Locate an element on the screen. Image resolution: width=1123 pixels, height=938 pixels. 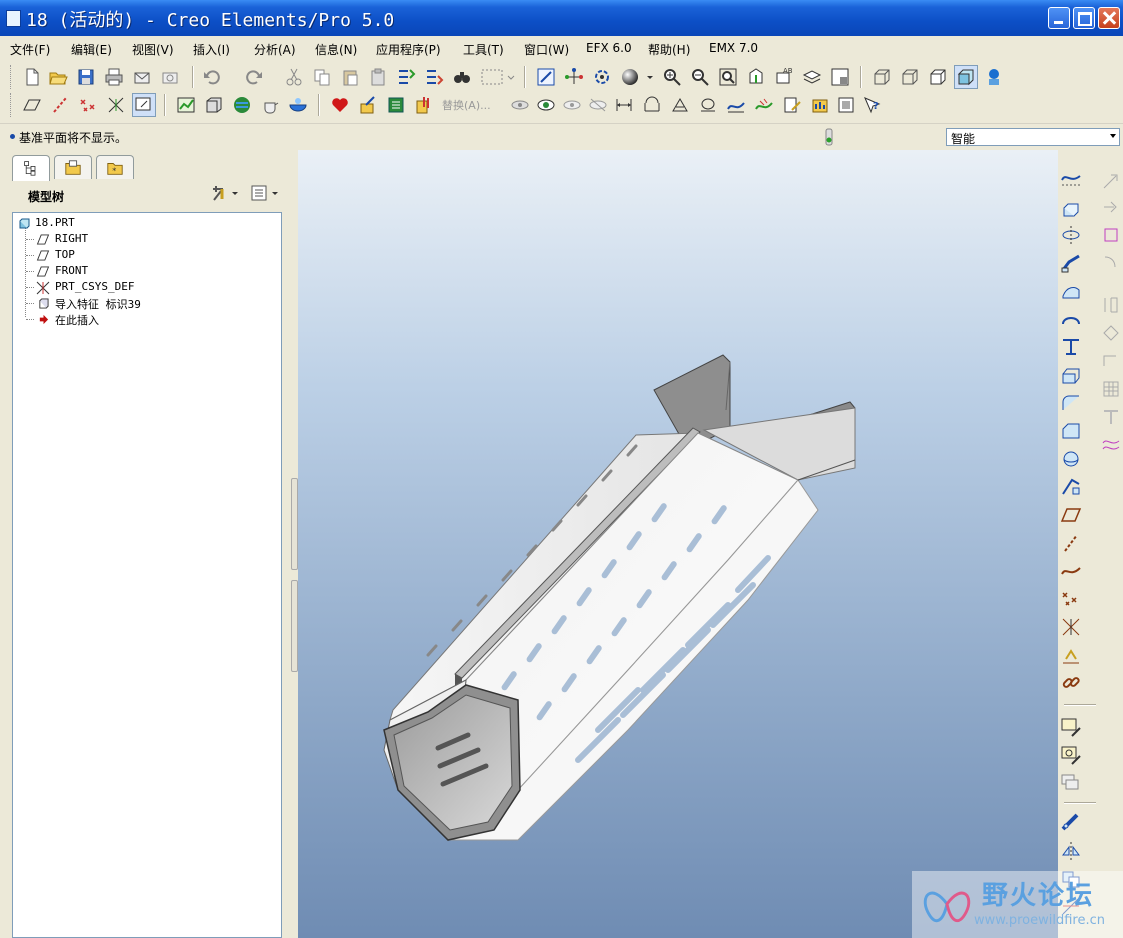
analysis-feature-icon is located at coordinates (1071, 655).